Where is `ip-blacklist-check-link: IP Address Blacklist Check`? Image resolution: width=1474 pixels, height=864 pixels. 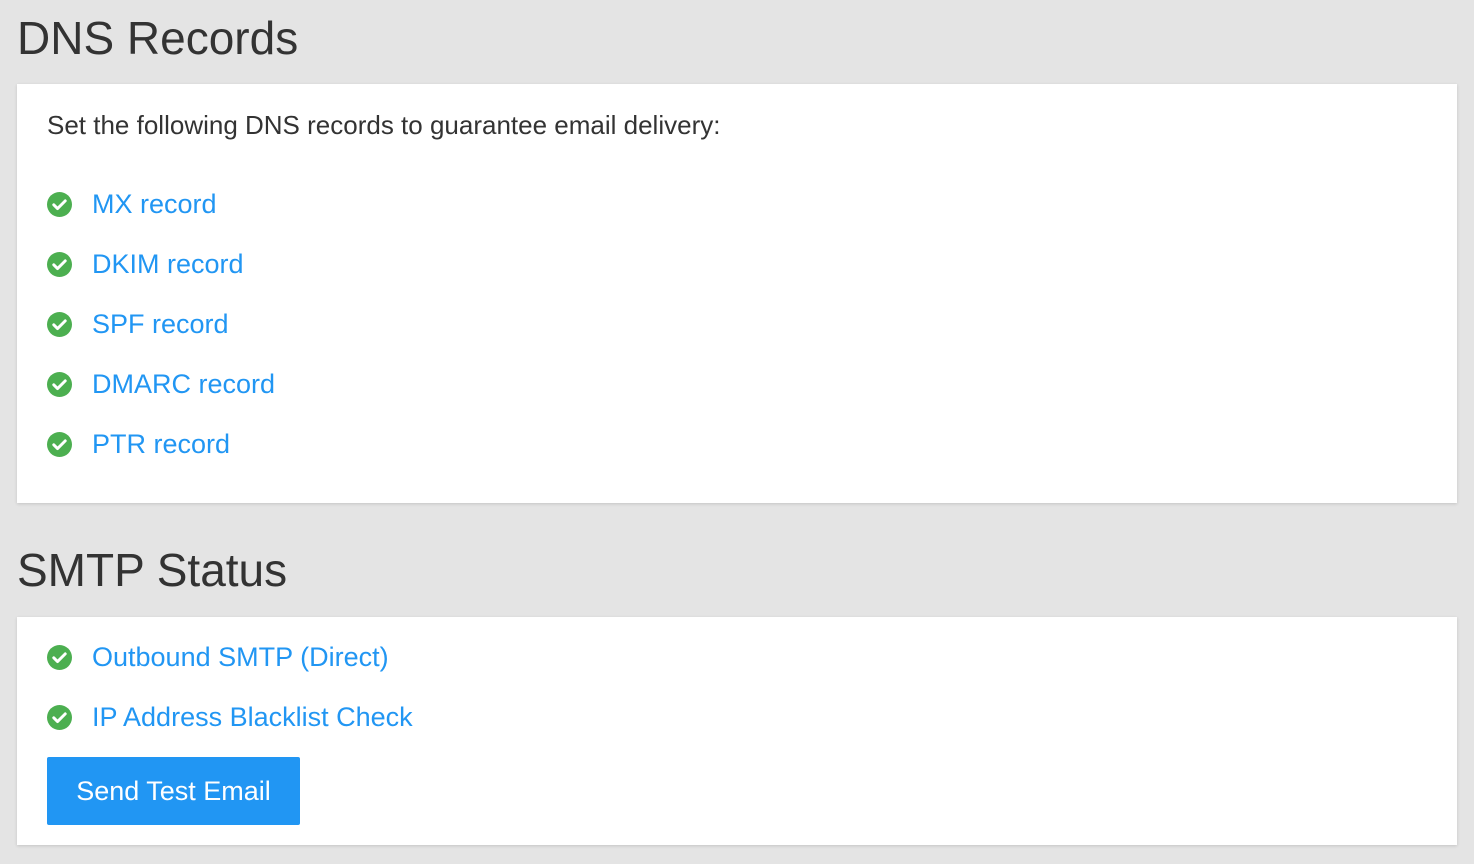
ip-blacklist-check-link: IP Address Blacklist Check is located at coordinates (252, 717).